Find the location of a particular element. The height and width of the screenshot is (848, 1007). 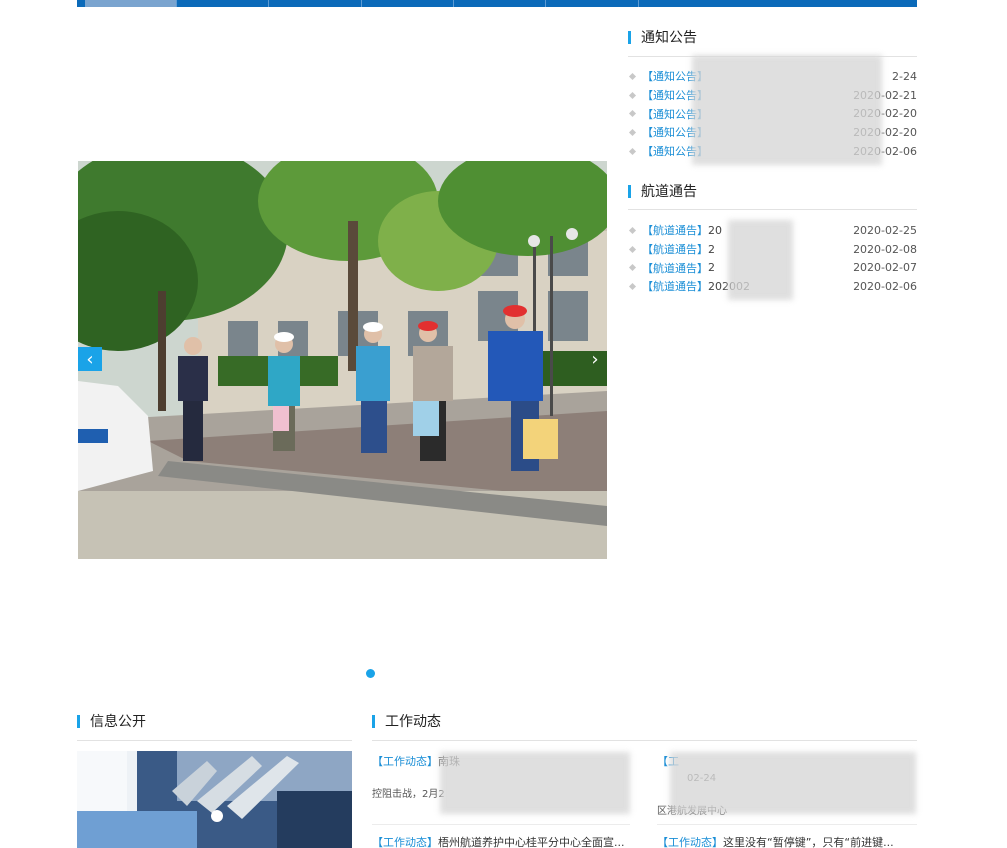

notice-heading: 通知公告 is located at coordinates (662, 37).